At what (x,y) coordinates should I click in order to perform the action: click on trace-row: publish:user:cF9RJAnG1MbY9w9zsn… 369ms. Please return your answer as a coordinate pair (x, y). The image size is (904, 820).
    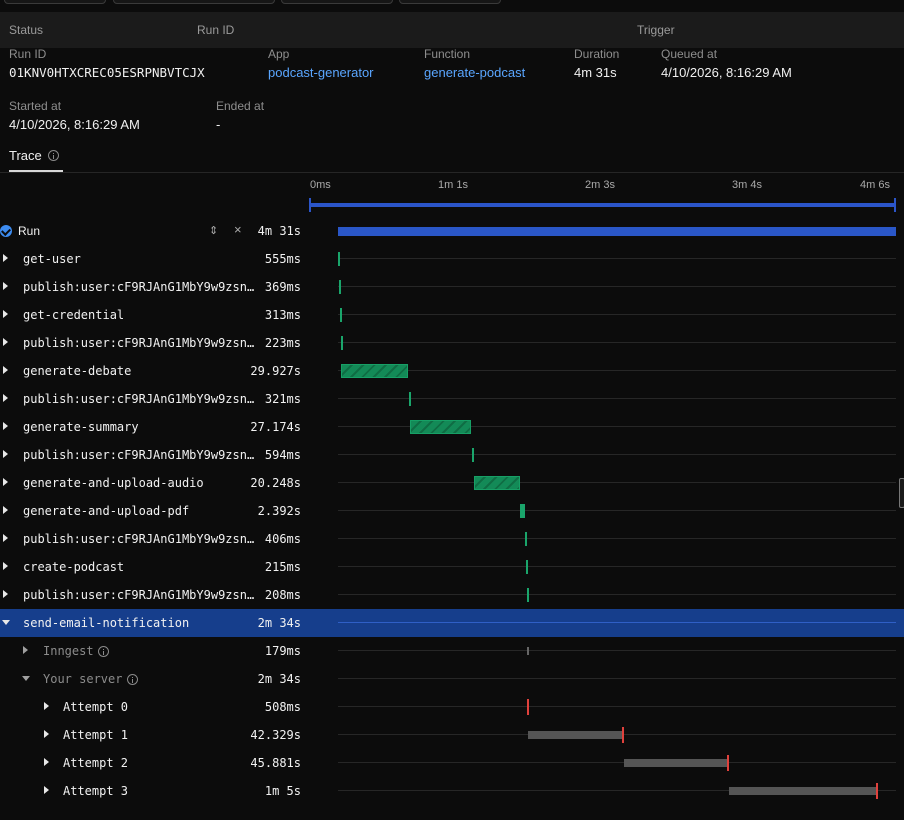
    Looking at the image, I should click on (452, 287).